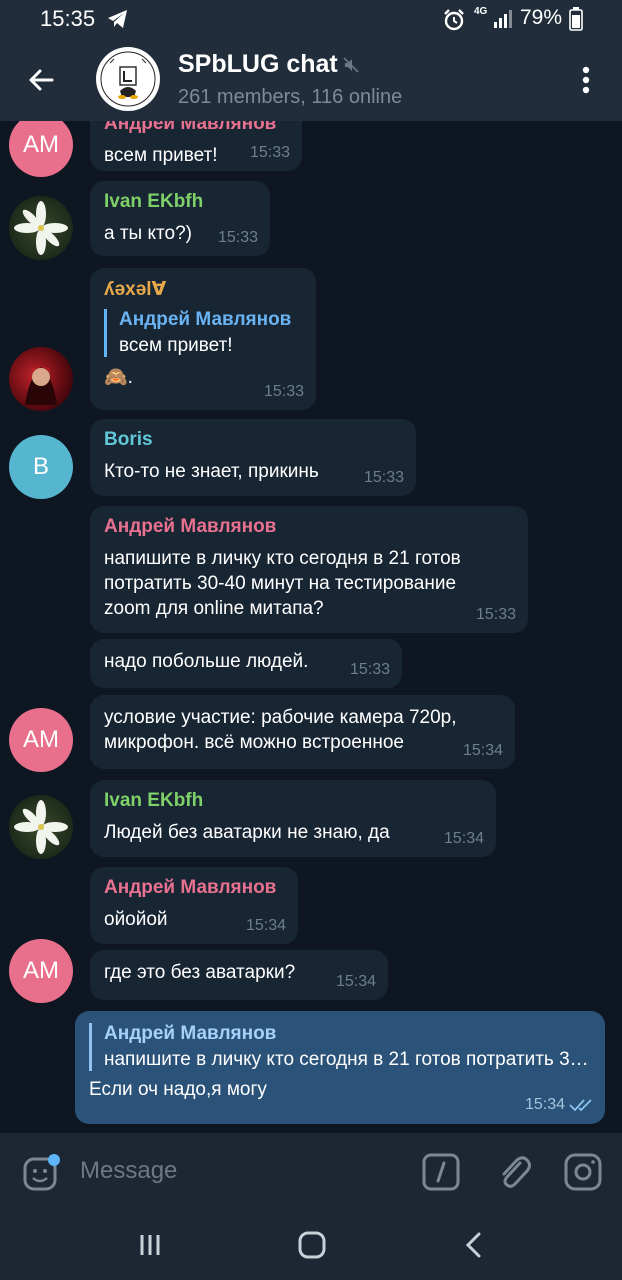  What do you see at coordinates (203, 333) in the screenshot?
I see `reply-preview: Андрей Мавлянов всем привет!` at bounding box center [203, 333].